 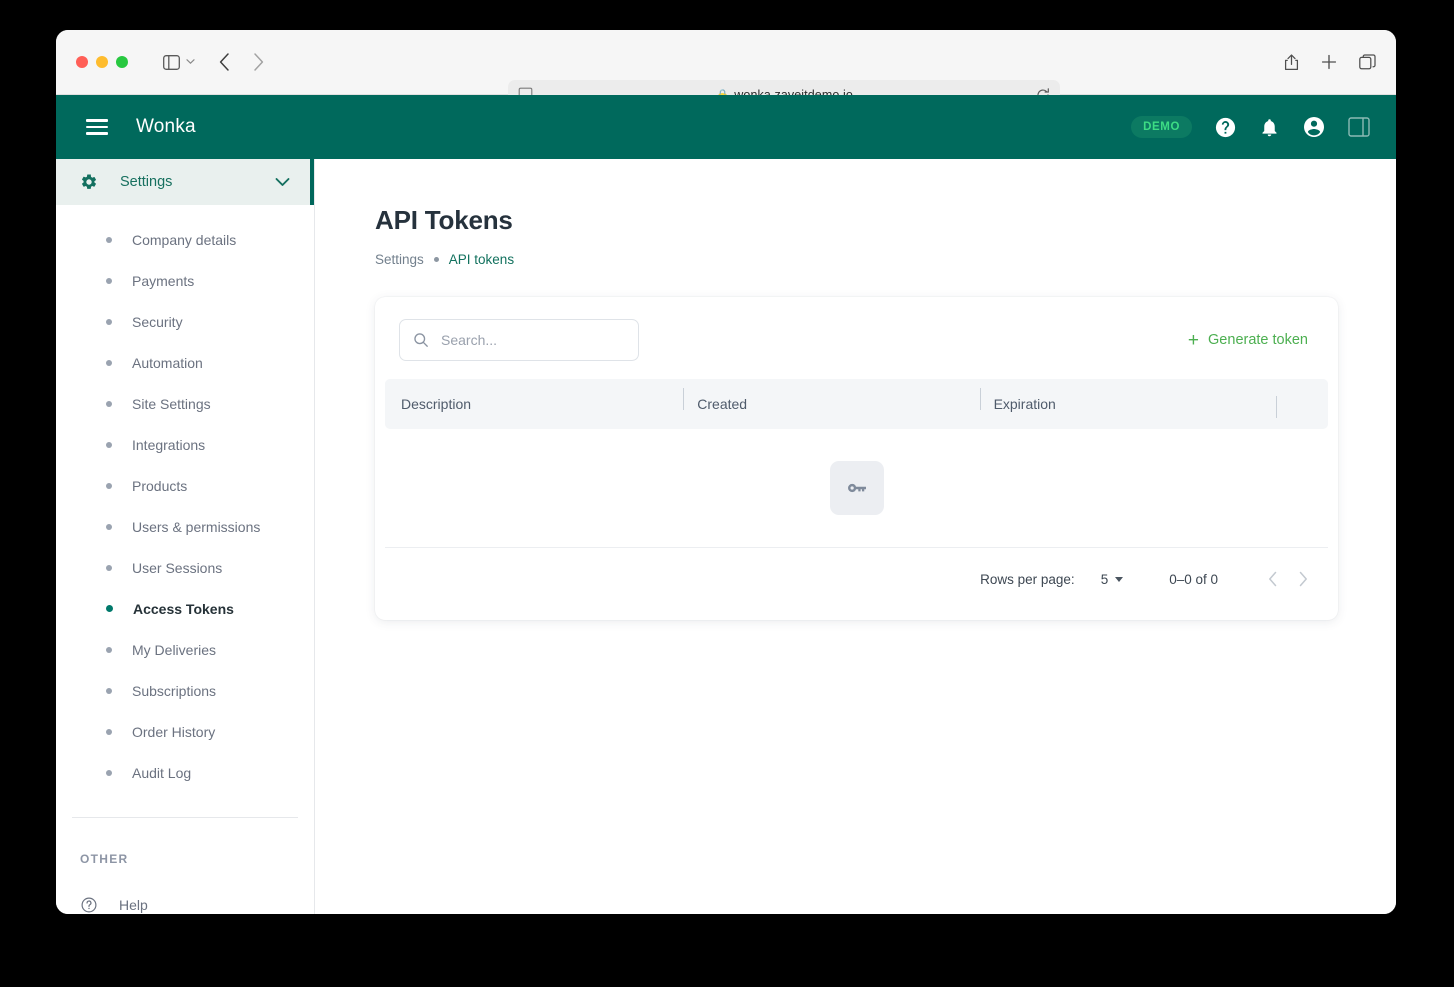 I want to click on sidebar-item-label: Order History, so click(x=174, y=731).